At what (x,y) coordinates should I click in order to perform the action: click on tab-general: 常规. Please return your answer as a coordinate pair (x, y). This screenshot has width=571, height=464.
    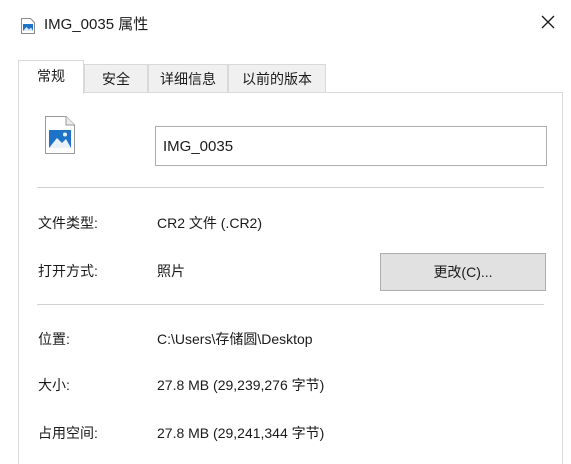
    Looking at the image, I should click on (51, 77).